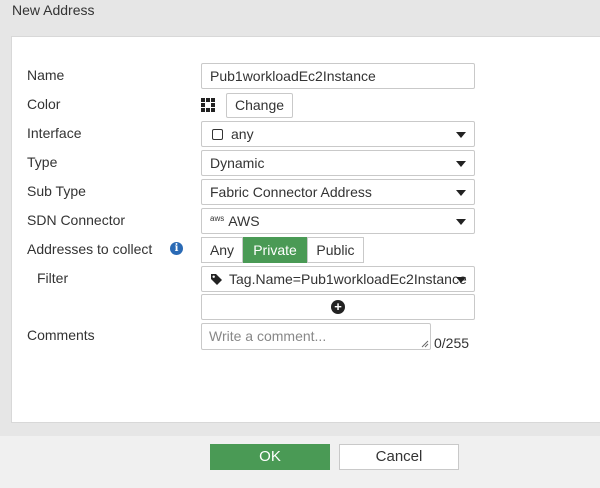  I want to click on type-select: Dynamic, so click(338, 163).